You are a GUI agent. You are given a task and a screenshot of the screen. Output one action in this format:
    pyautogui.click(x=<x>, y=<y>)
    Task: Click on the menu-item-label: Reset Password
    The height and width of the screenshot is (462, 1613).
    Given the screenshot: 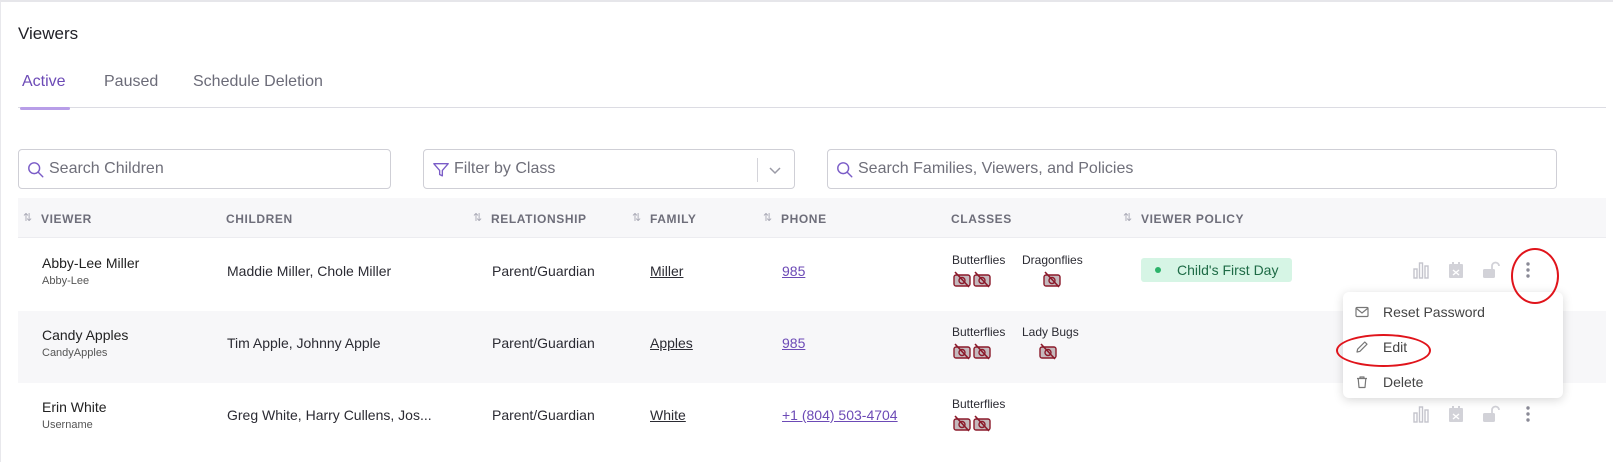 What is the action you would take?
    pyautogui.click(x=1434, y=312)
    